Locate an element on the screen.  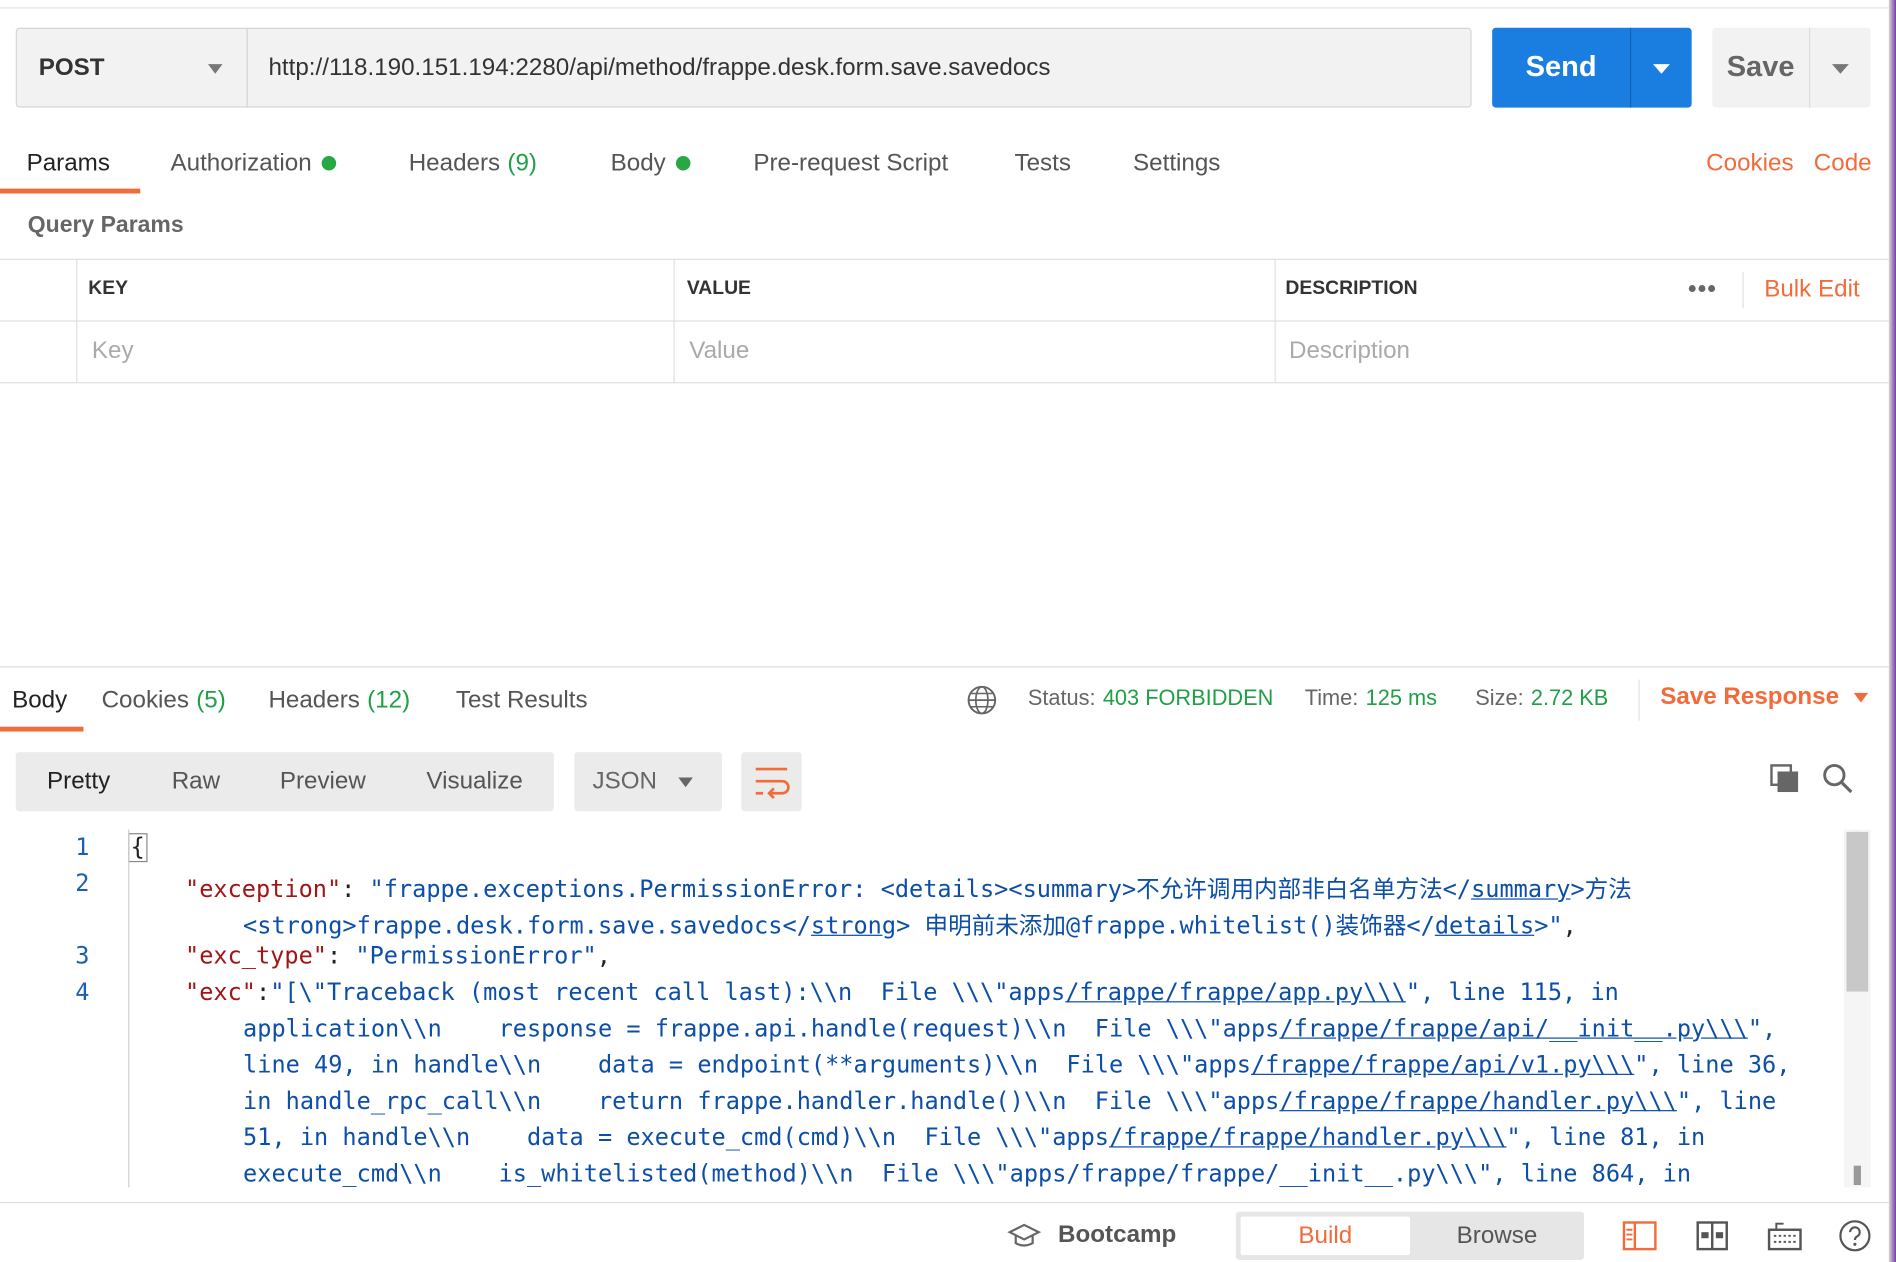
keyboard-shortcuts-icon is located at coordinates (1785, 1236).